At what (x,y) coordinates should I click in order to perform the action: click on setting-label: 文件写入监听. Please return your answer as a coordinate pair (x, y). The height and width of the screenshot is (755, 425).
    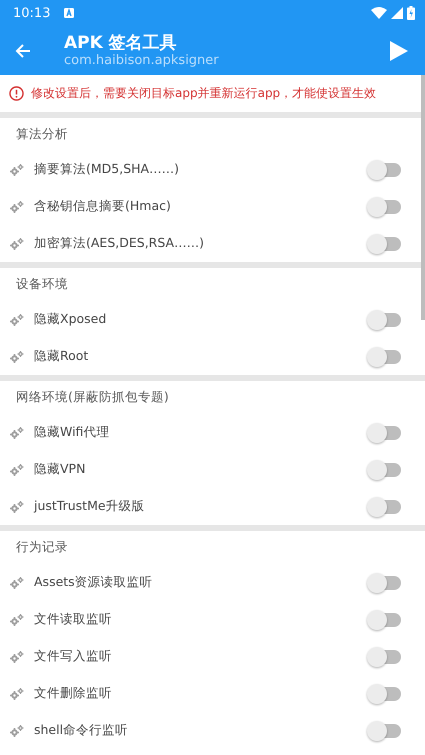
    Looking at the image, I should click on (73, 656).